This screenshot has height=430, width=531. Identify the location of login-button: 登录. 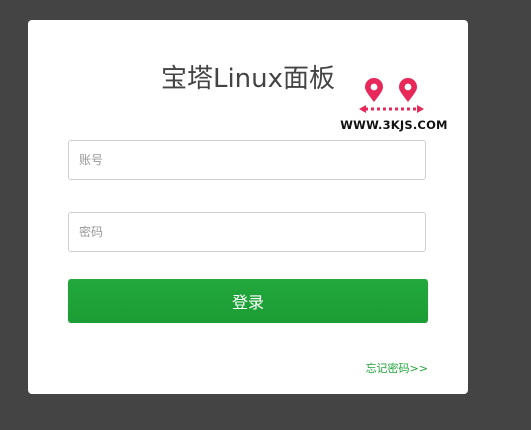
(248, 301).